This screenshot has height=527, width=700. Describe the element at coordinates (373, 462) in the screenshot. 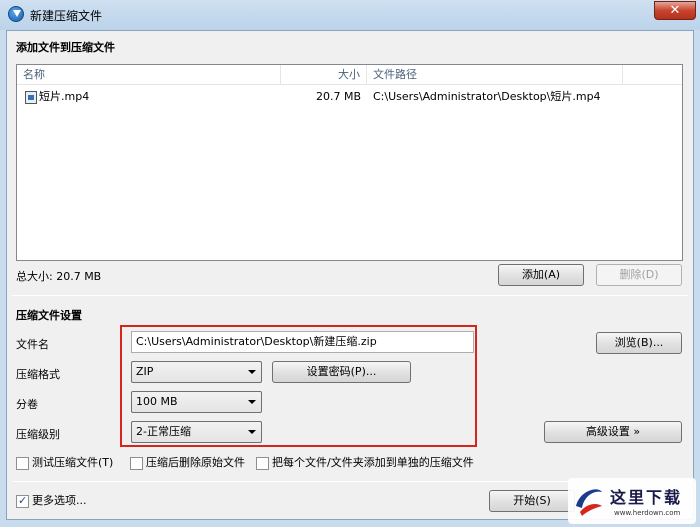

I see `checkbox-label: 把每个文件/文件夹添加到单独的压缩文件` at that location.